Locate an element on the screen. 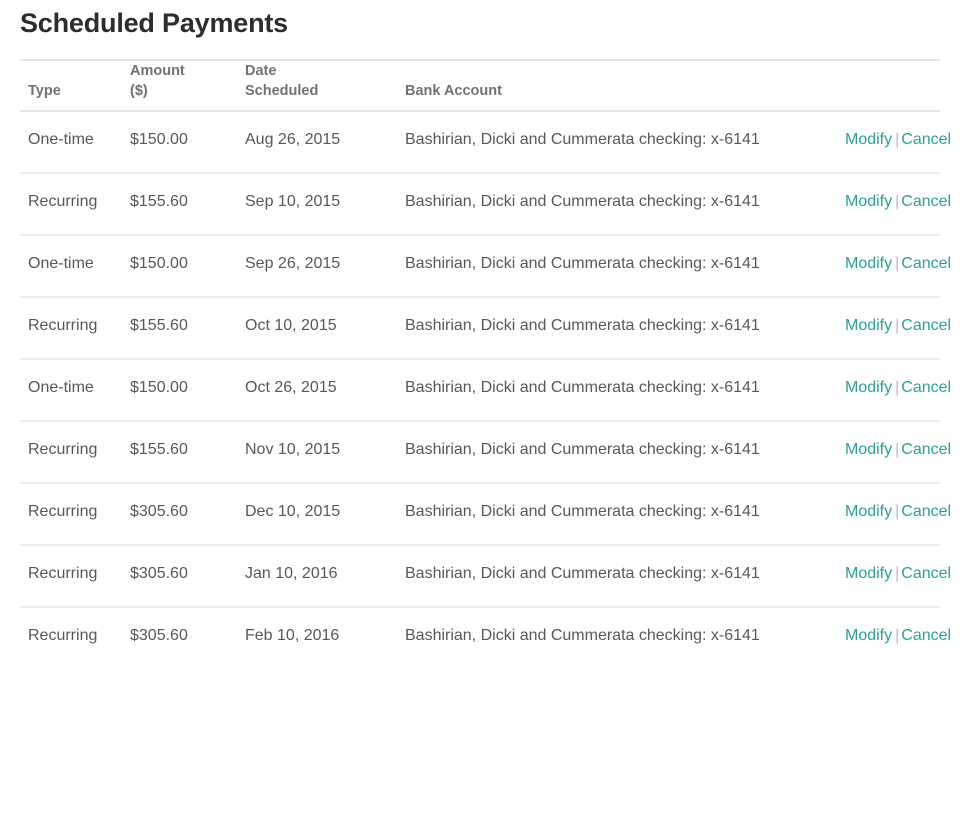  cell-date-scheduled: Nov 10, 2015 is located at coordinates (317, 452).